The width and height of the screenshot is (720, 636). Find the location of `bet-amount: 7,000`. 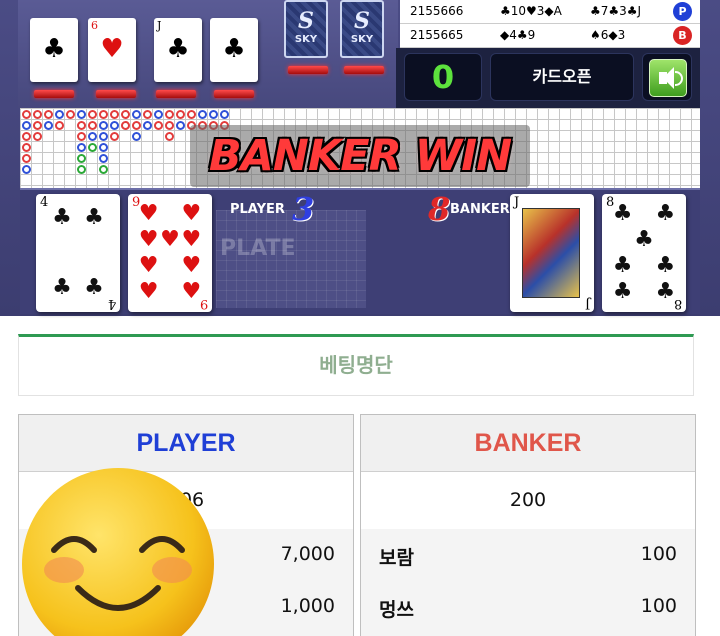

bet-amount: 7,000 is located at coordinates (307, 554).